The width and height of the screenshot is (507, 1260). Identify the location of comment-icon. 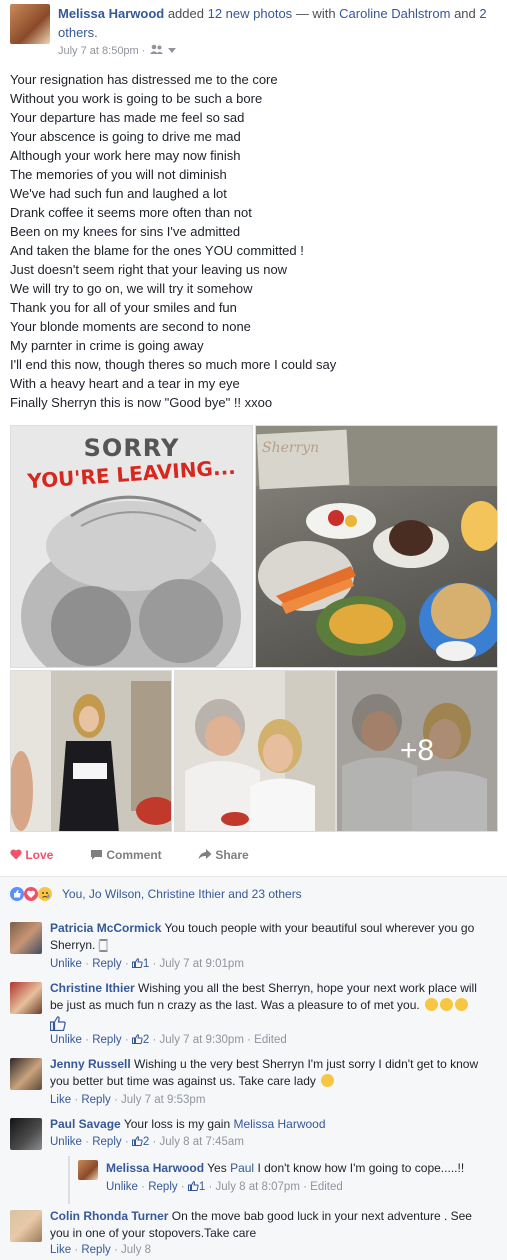
(96, 855).